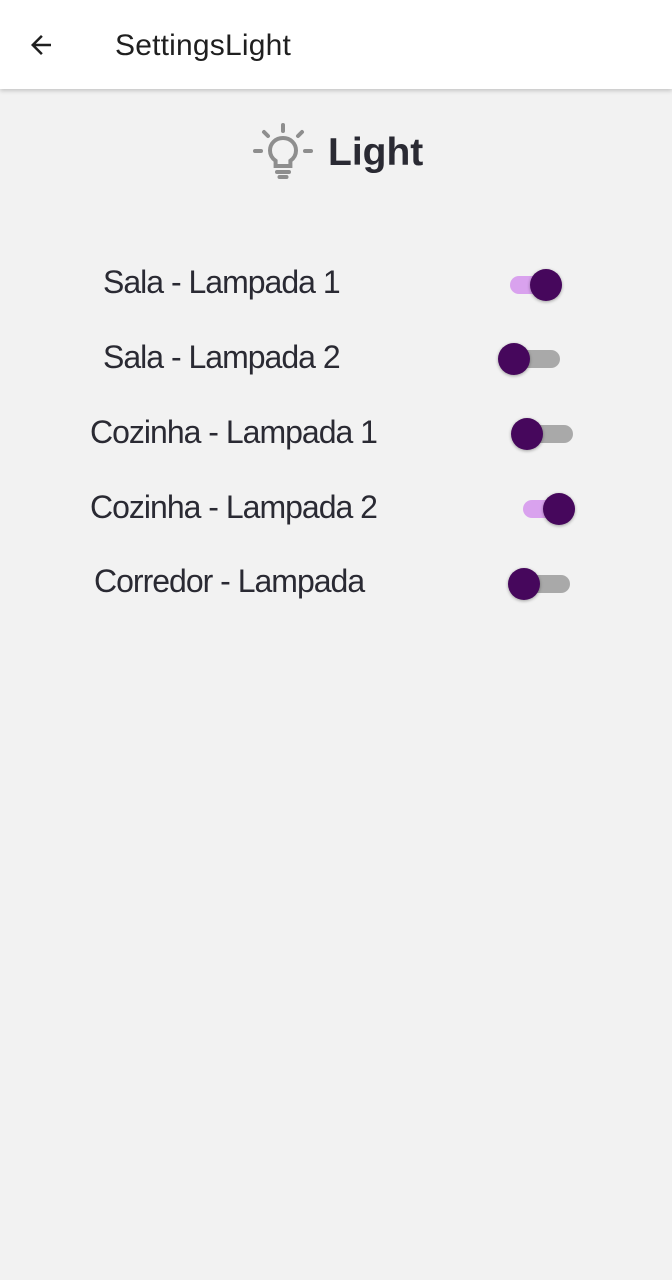 Image resolution: width=672 pixels, height=1280 pixels. I want to click on page-title: Light, so click(376, 152).